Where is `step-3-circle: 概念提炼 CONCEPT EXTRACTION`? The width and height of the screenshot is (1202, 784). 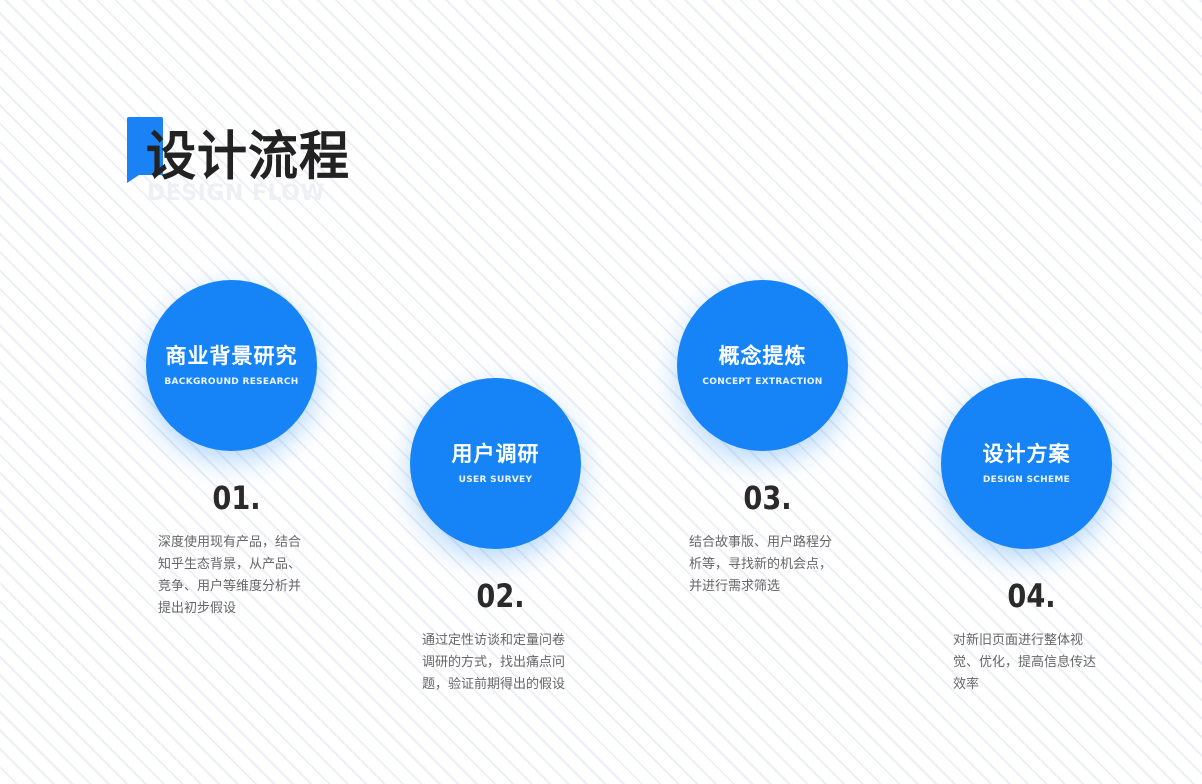
step-3-circle: 概念提炼 CONCEPT EXTRACTION is located at coordinates (762, 365).